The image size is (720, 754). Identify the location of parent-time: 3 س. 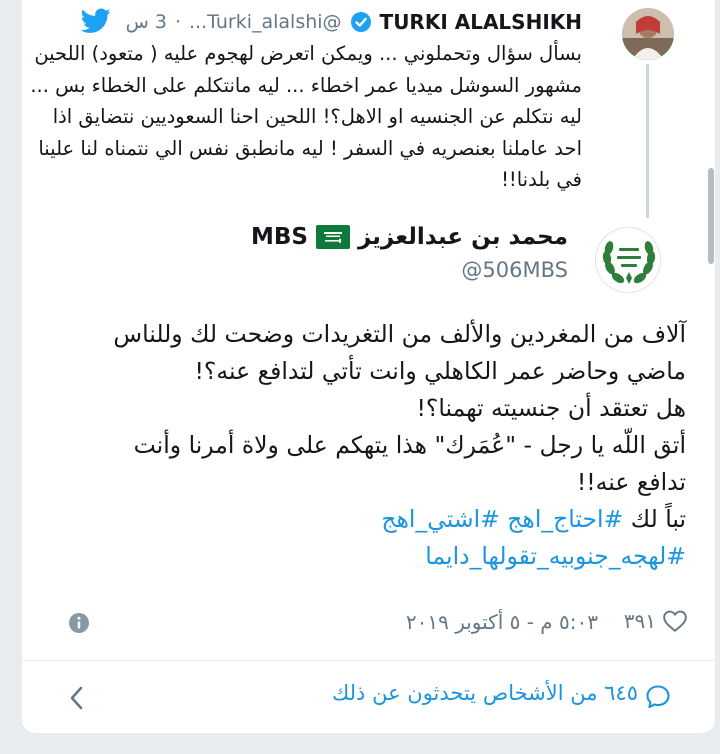
(146, 22).